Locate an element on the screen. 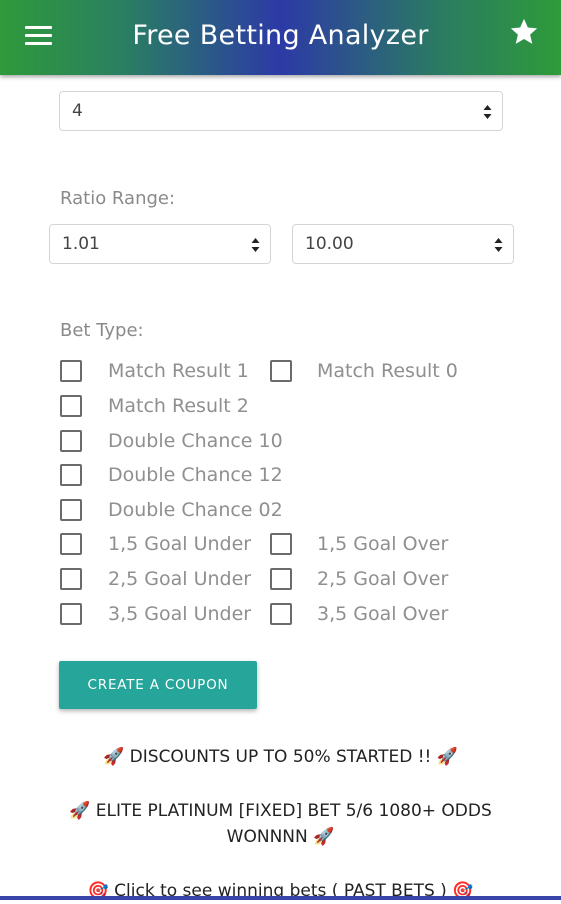 This screenshot has width=561, height=904. match-result-1-checkbox is located at coordinates (71, 371).